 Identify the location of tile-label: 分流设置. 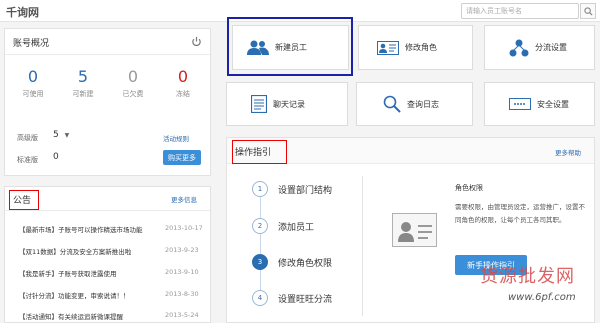
(551, 47).